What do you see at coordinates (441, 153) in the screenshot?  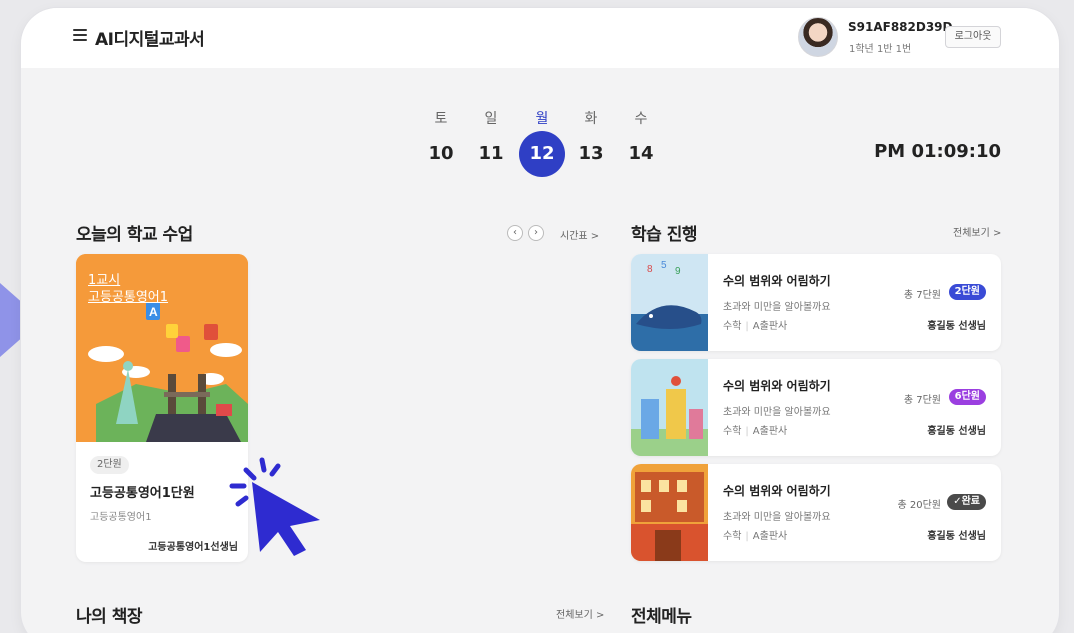 I see `day-number: 10` at bounding box center [441, 153].